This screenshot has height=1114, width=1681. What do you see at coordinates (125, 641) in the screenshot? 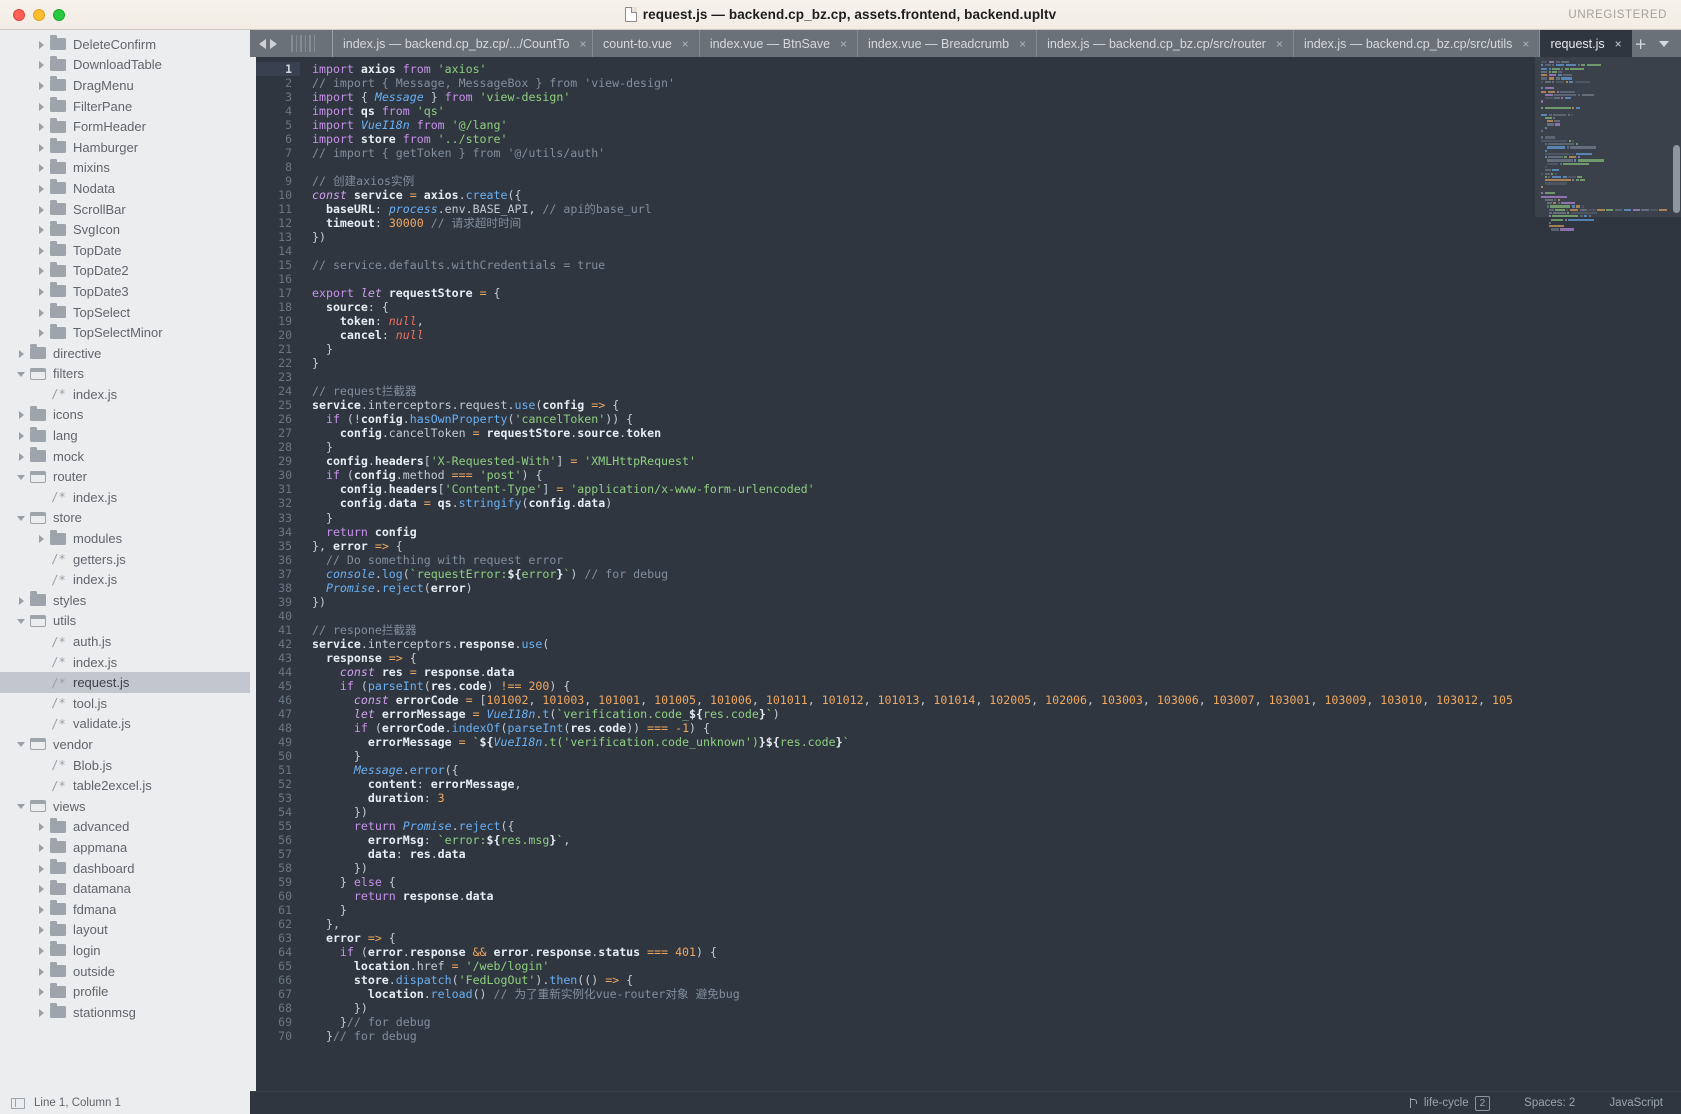
I see `tree-file-row: /* auth.js` at bounding box center [125, 641].